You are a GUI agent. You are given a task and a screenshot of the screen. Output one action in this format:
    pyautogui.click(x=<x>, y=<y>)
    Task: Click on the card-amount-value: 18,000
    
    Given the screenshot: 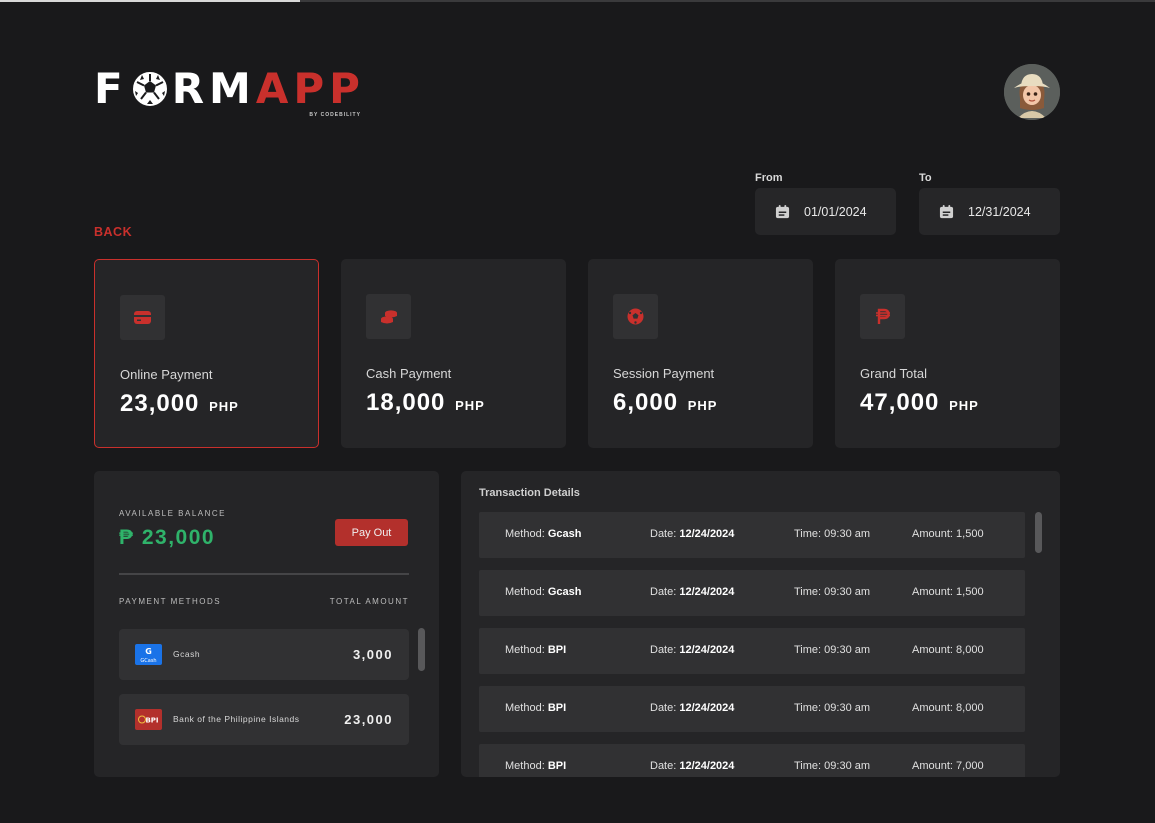 What is the action you would take?
    pyautogui.click(x=406, y=402)
    